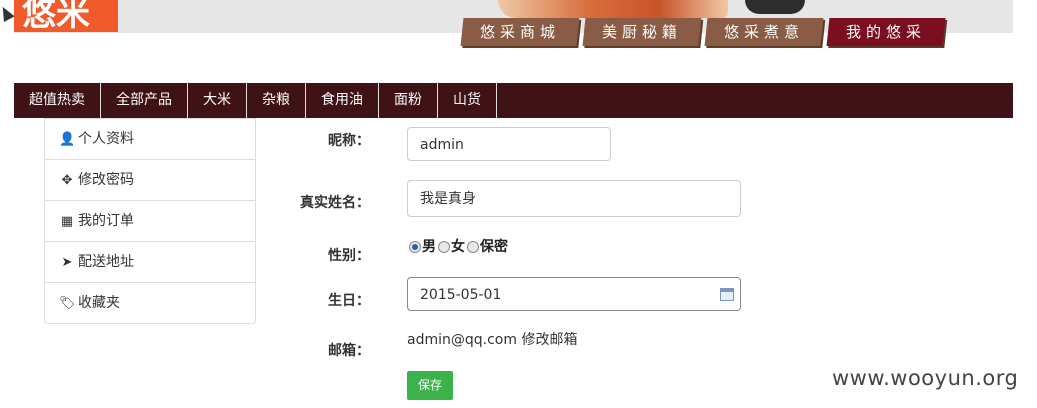 This screenshot has width=1037, height=408. I want to click on sidebar-item-address: ➤ 配送地址, so click(150, 262).